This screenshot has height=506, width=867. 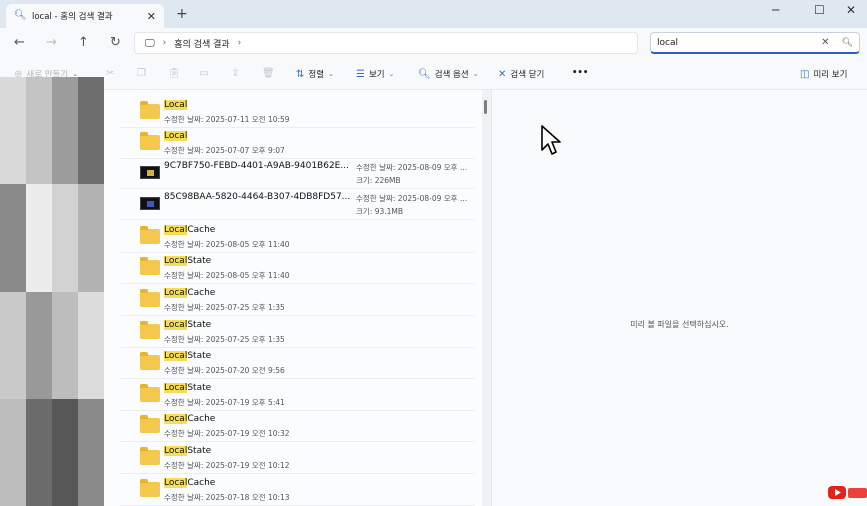 I want to click on file-list-item: LocalState 수정한 날짜: 2025-07-19 오전 10:12, so click(x=297, y=458).